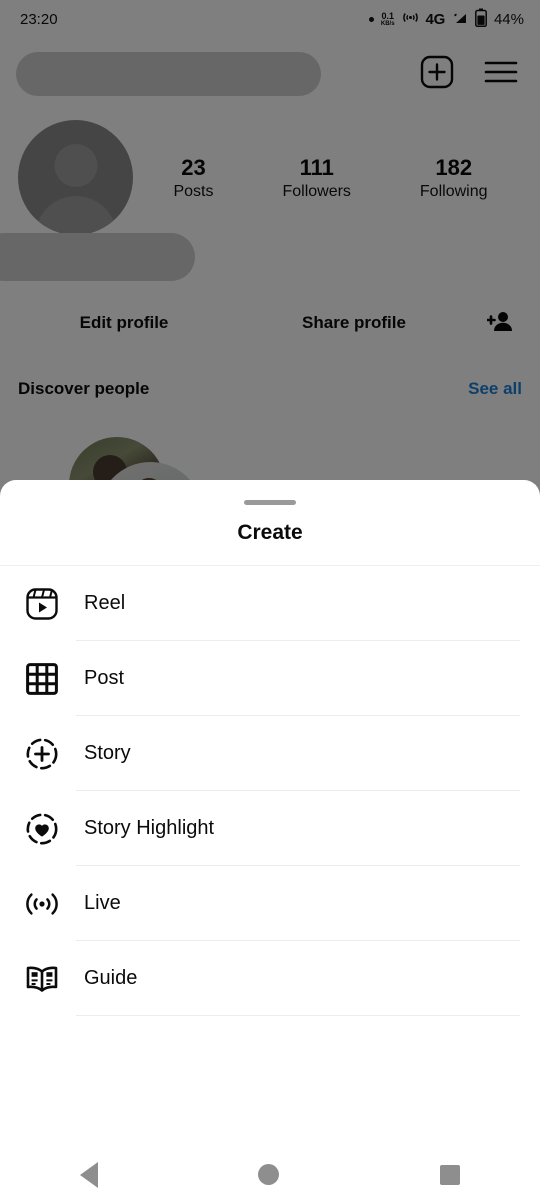  I want to click on create-option-reel: Reel, so click(270, 603).